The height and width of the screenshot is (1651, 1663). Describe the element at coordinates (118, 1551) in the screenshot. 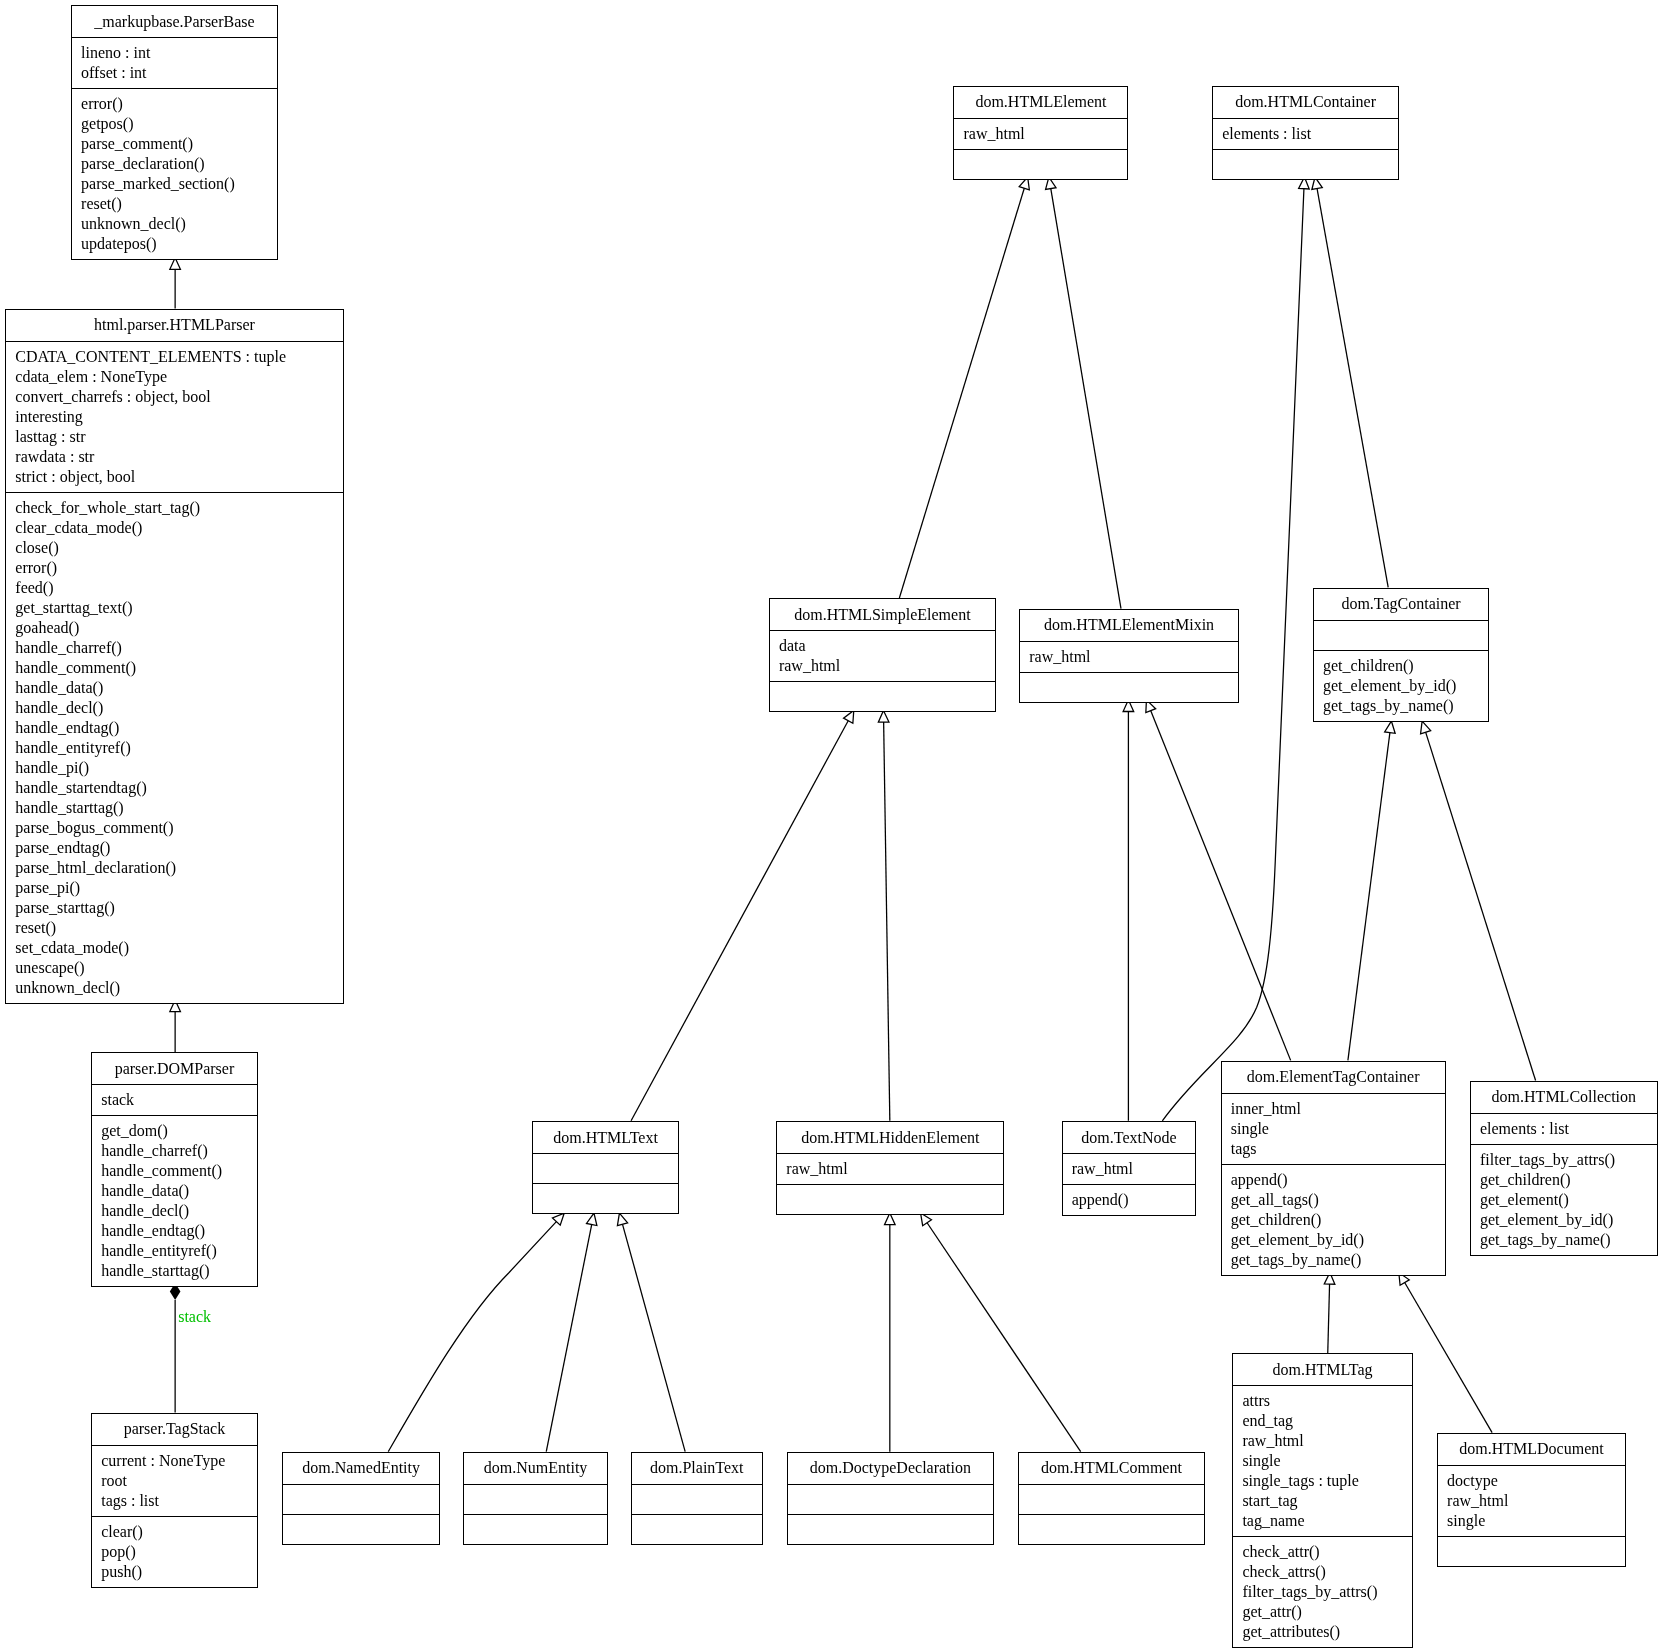

I see `method-text: pop()` at that location.